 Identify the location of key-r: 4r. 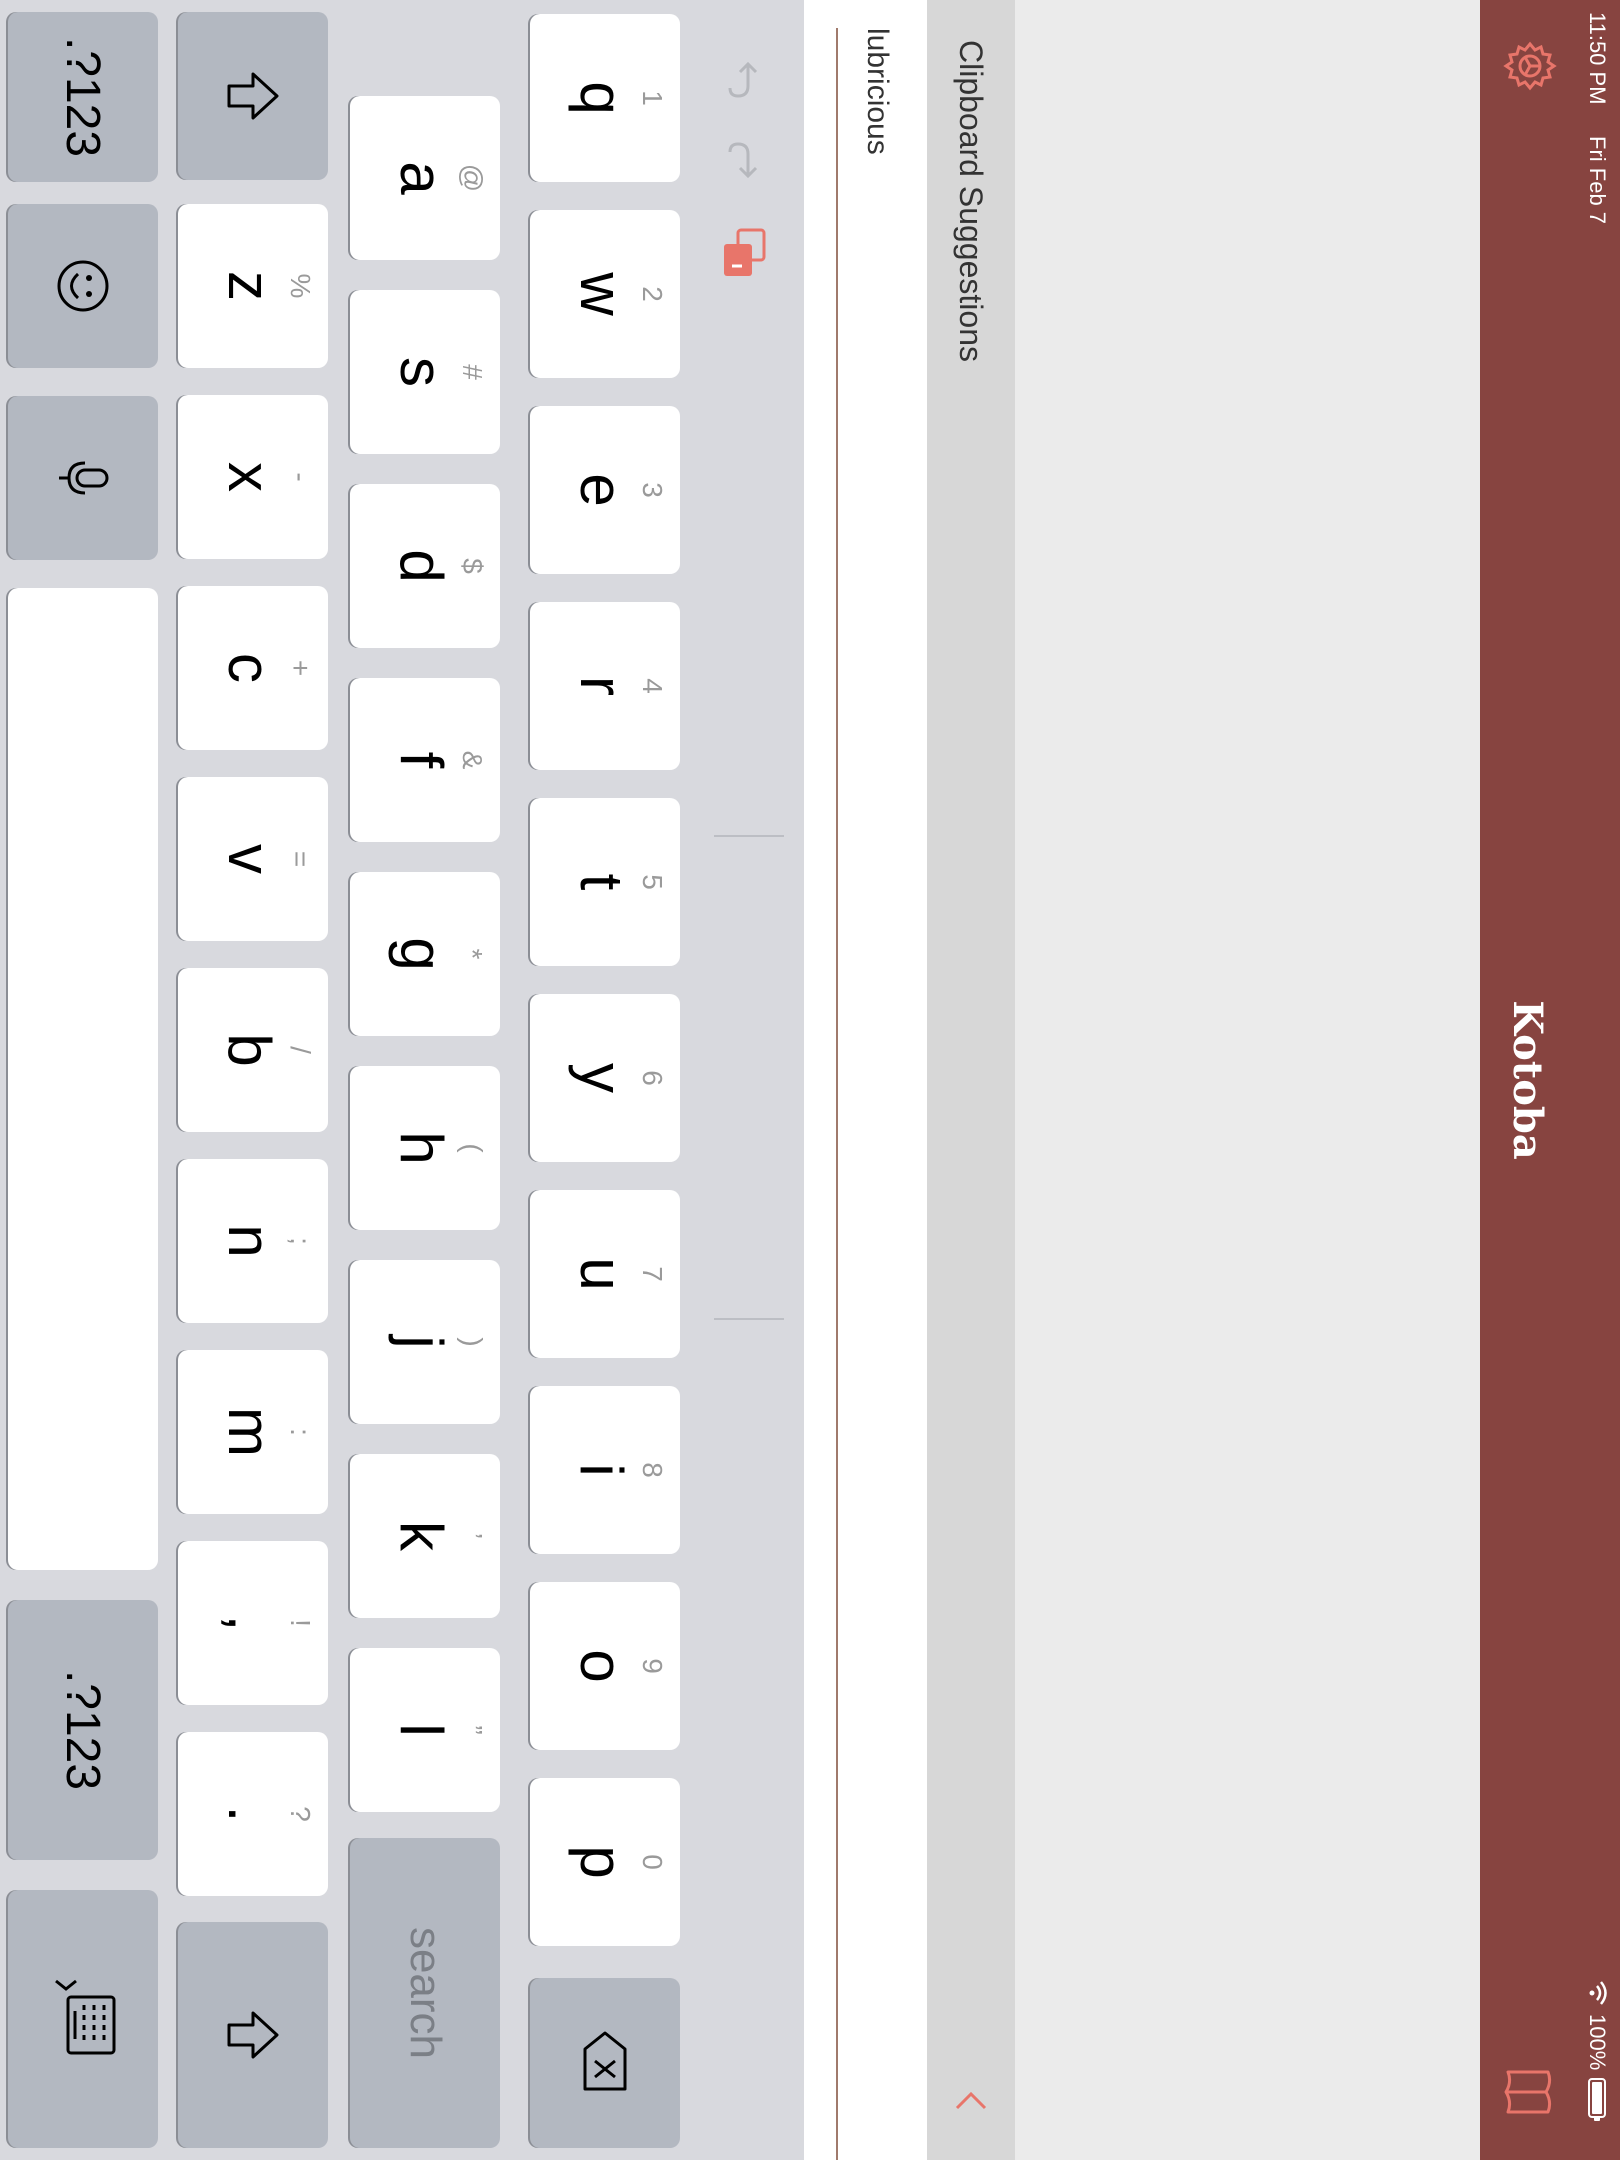
(605, 686).